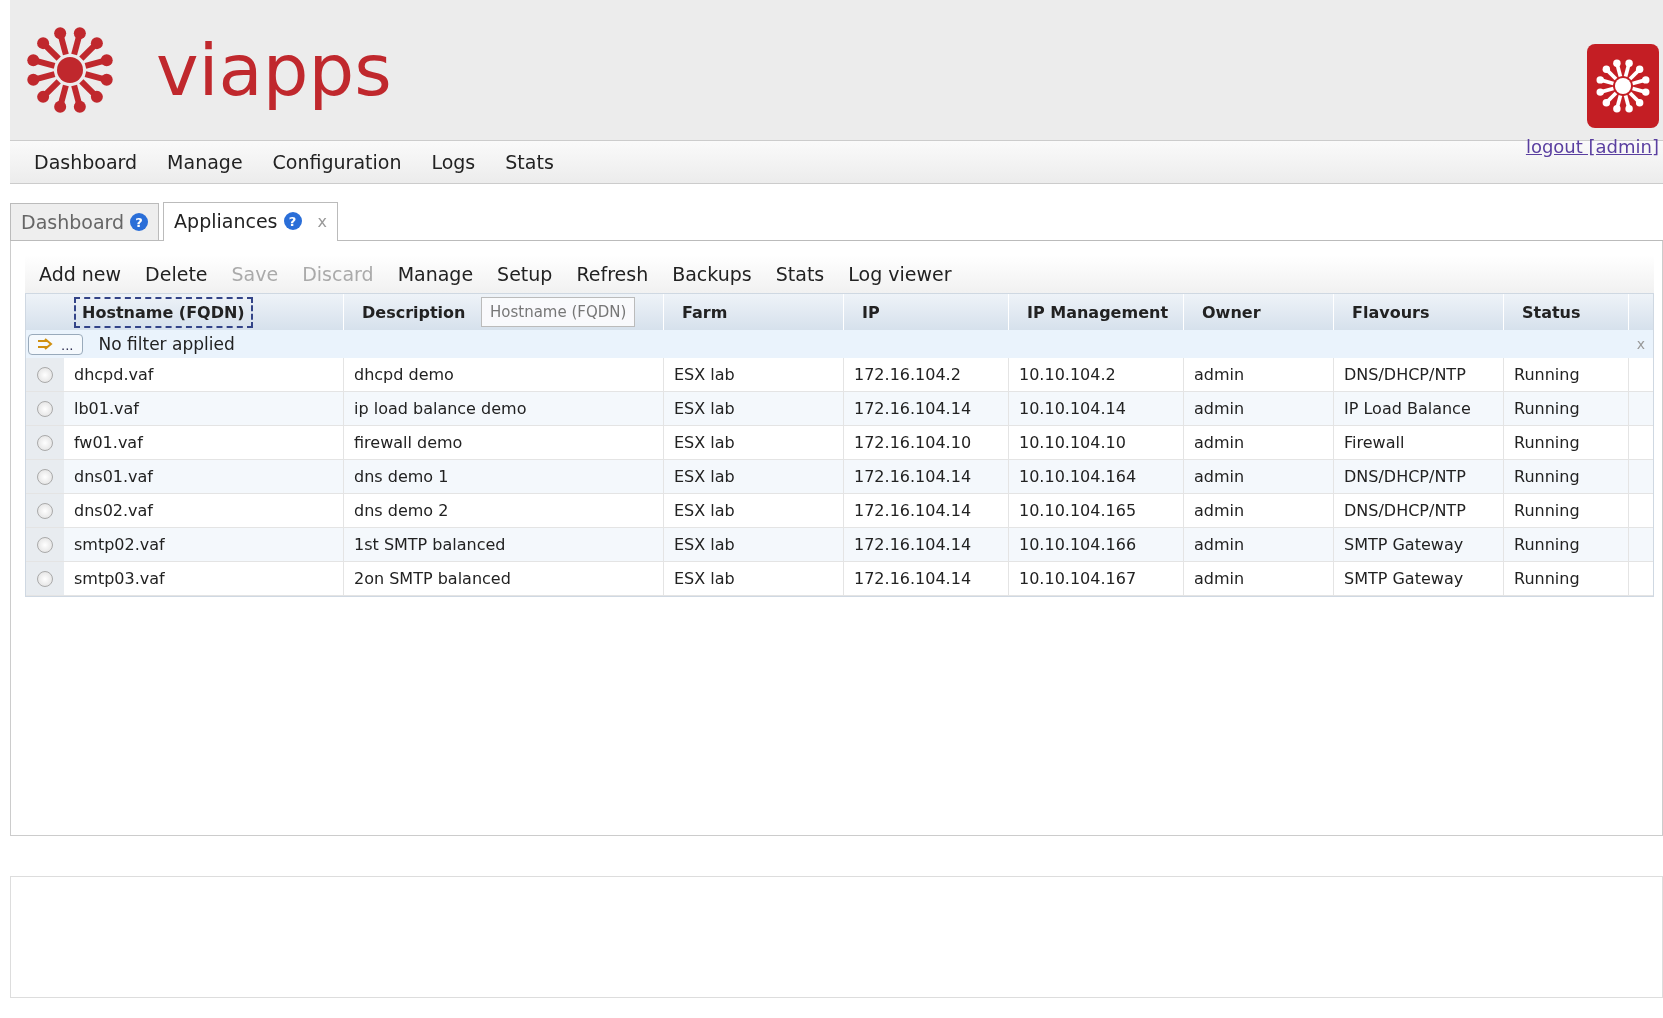 This screenshot has width=1663, height=1018. Describe the element at coordinates (1096, 578) in the screenshot. I see `table-cell: 10.10.104.167` at that location.